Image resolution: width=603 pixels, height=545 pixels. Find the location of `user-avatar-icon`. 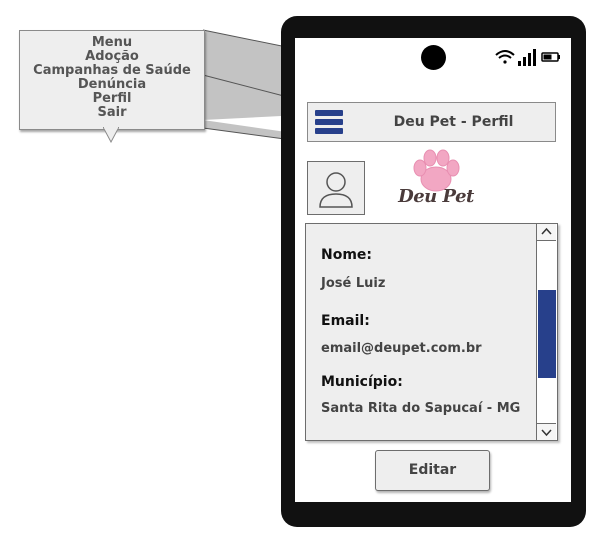

user-avatar-icon is located at coordinates (336, 190).